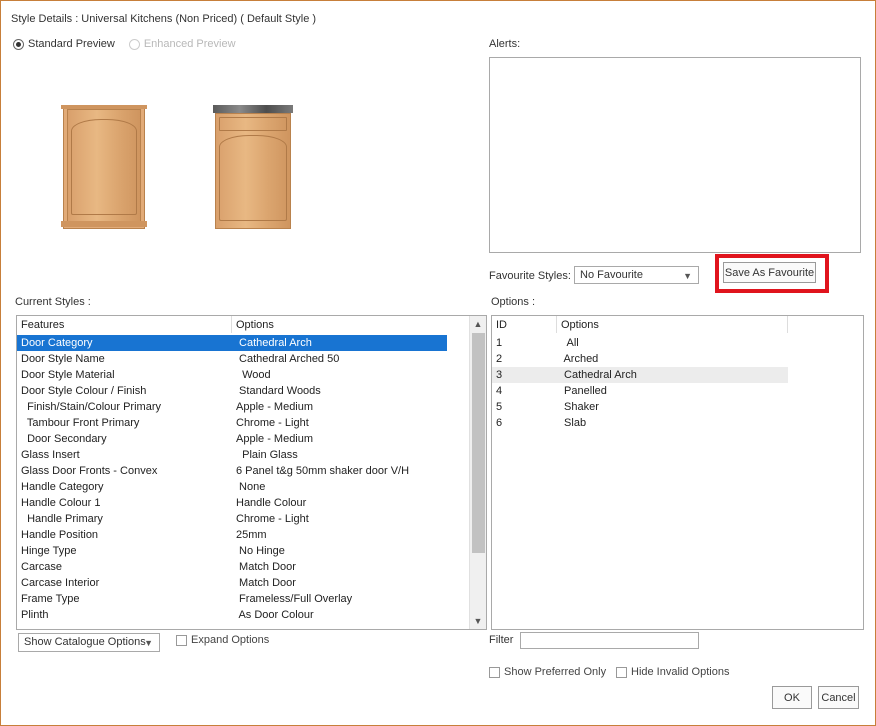  Describe the element at coordinates (640, 343) in the screenshot. I see `option-row: 1 All` at that location.